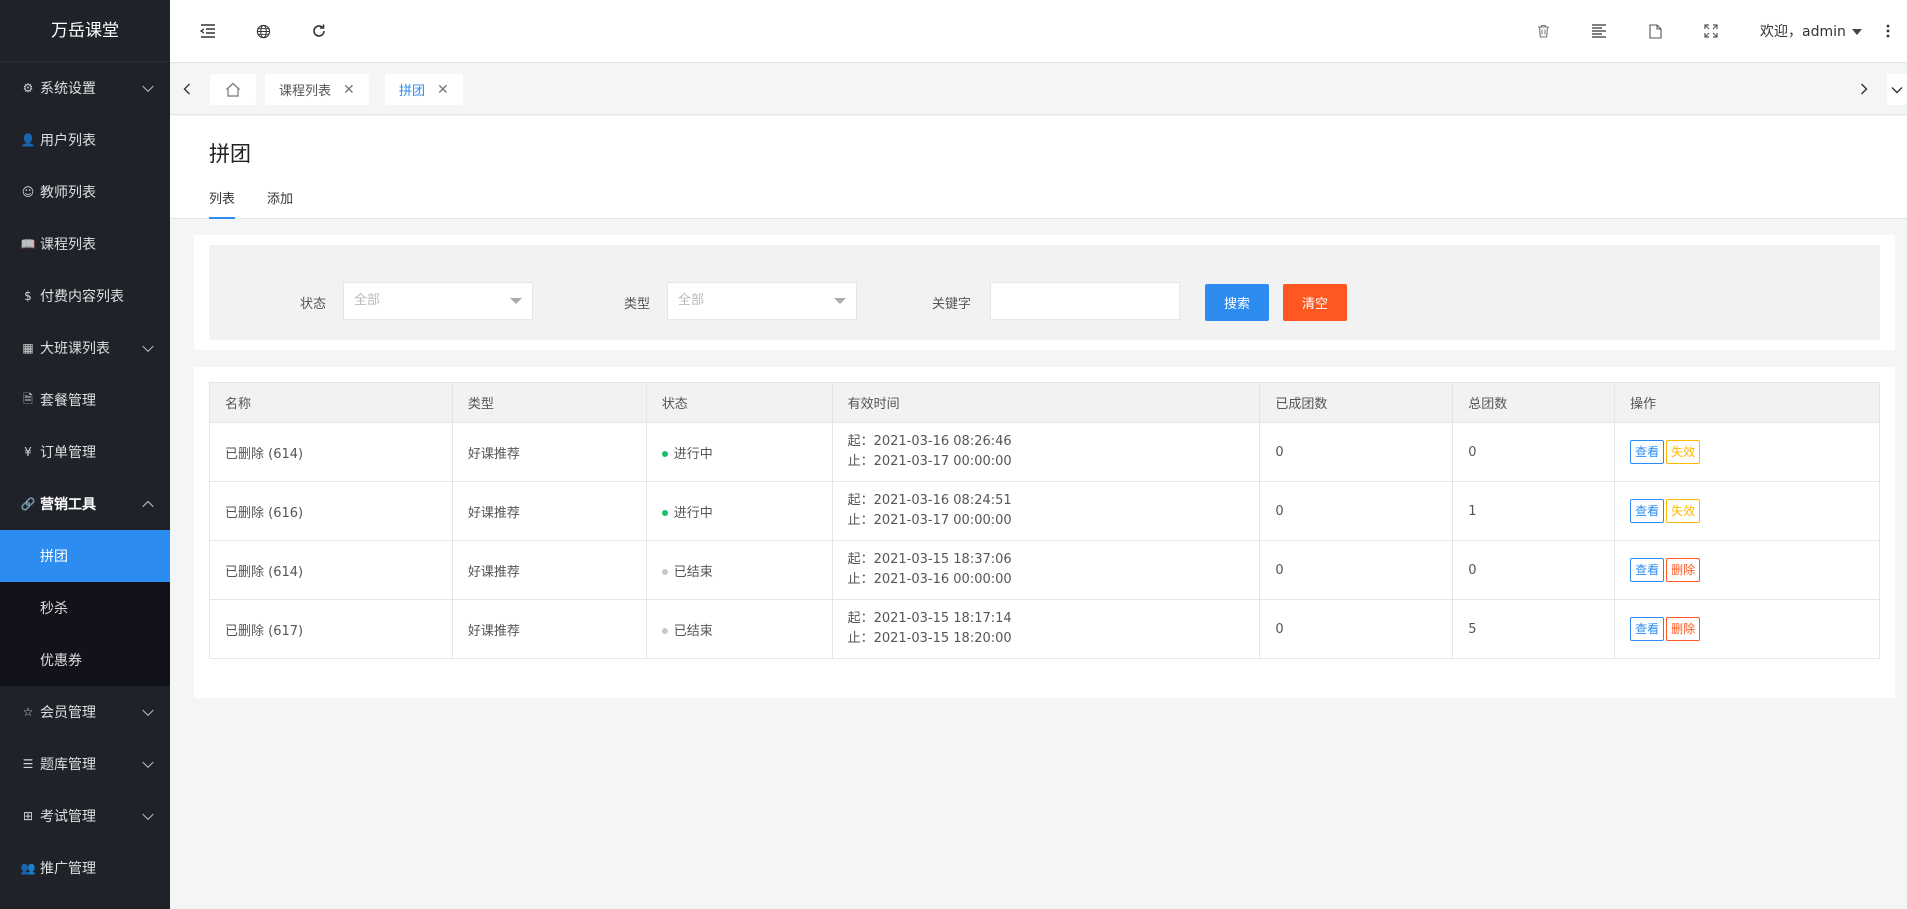  I want to click on sidebar-item-users: 👥 推广管理, so click(85, 868).